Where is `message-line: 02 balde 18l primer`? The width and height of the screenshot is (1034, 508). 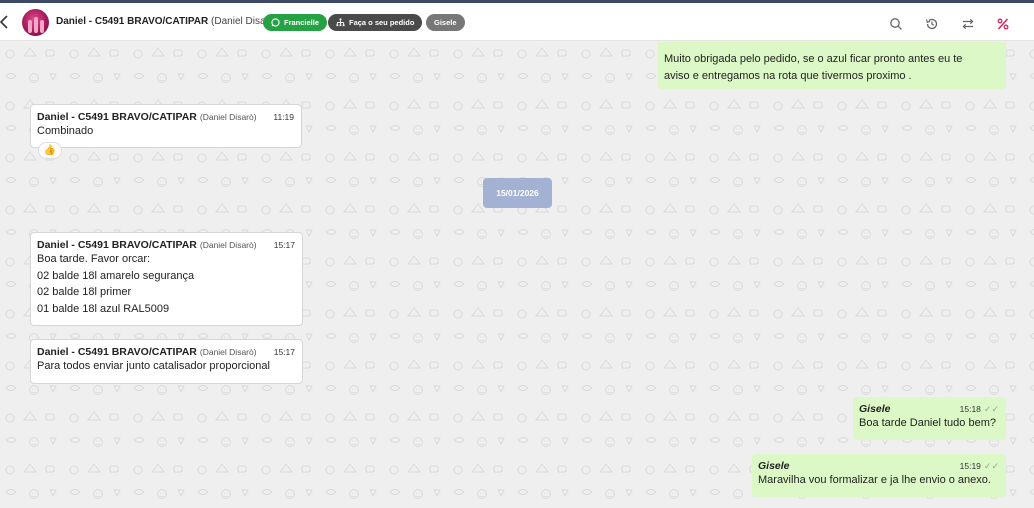
message-line: 02 balde 18l primer is located at coordinates (84, 292).